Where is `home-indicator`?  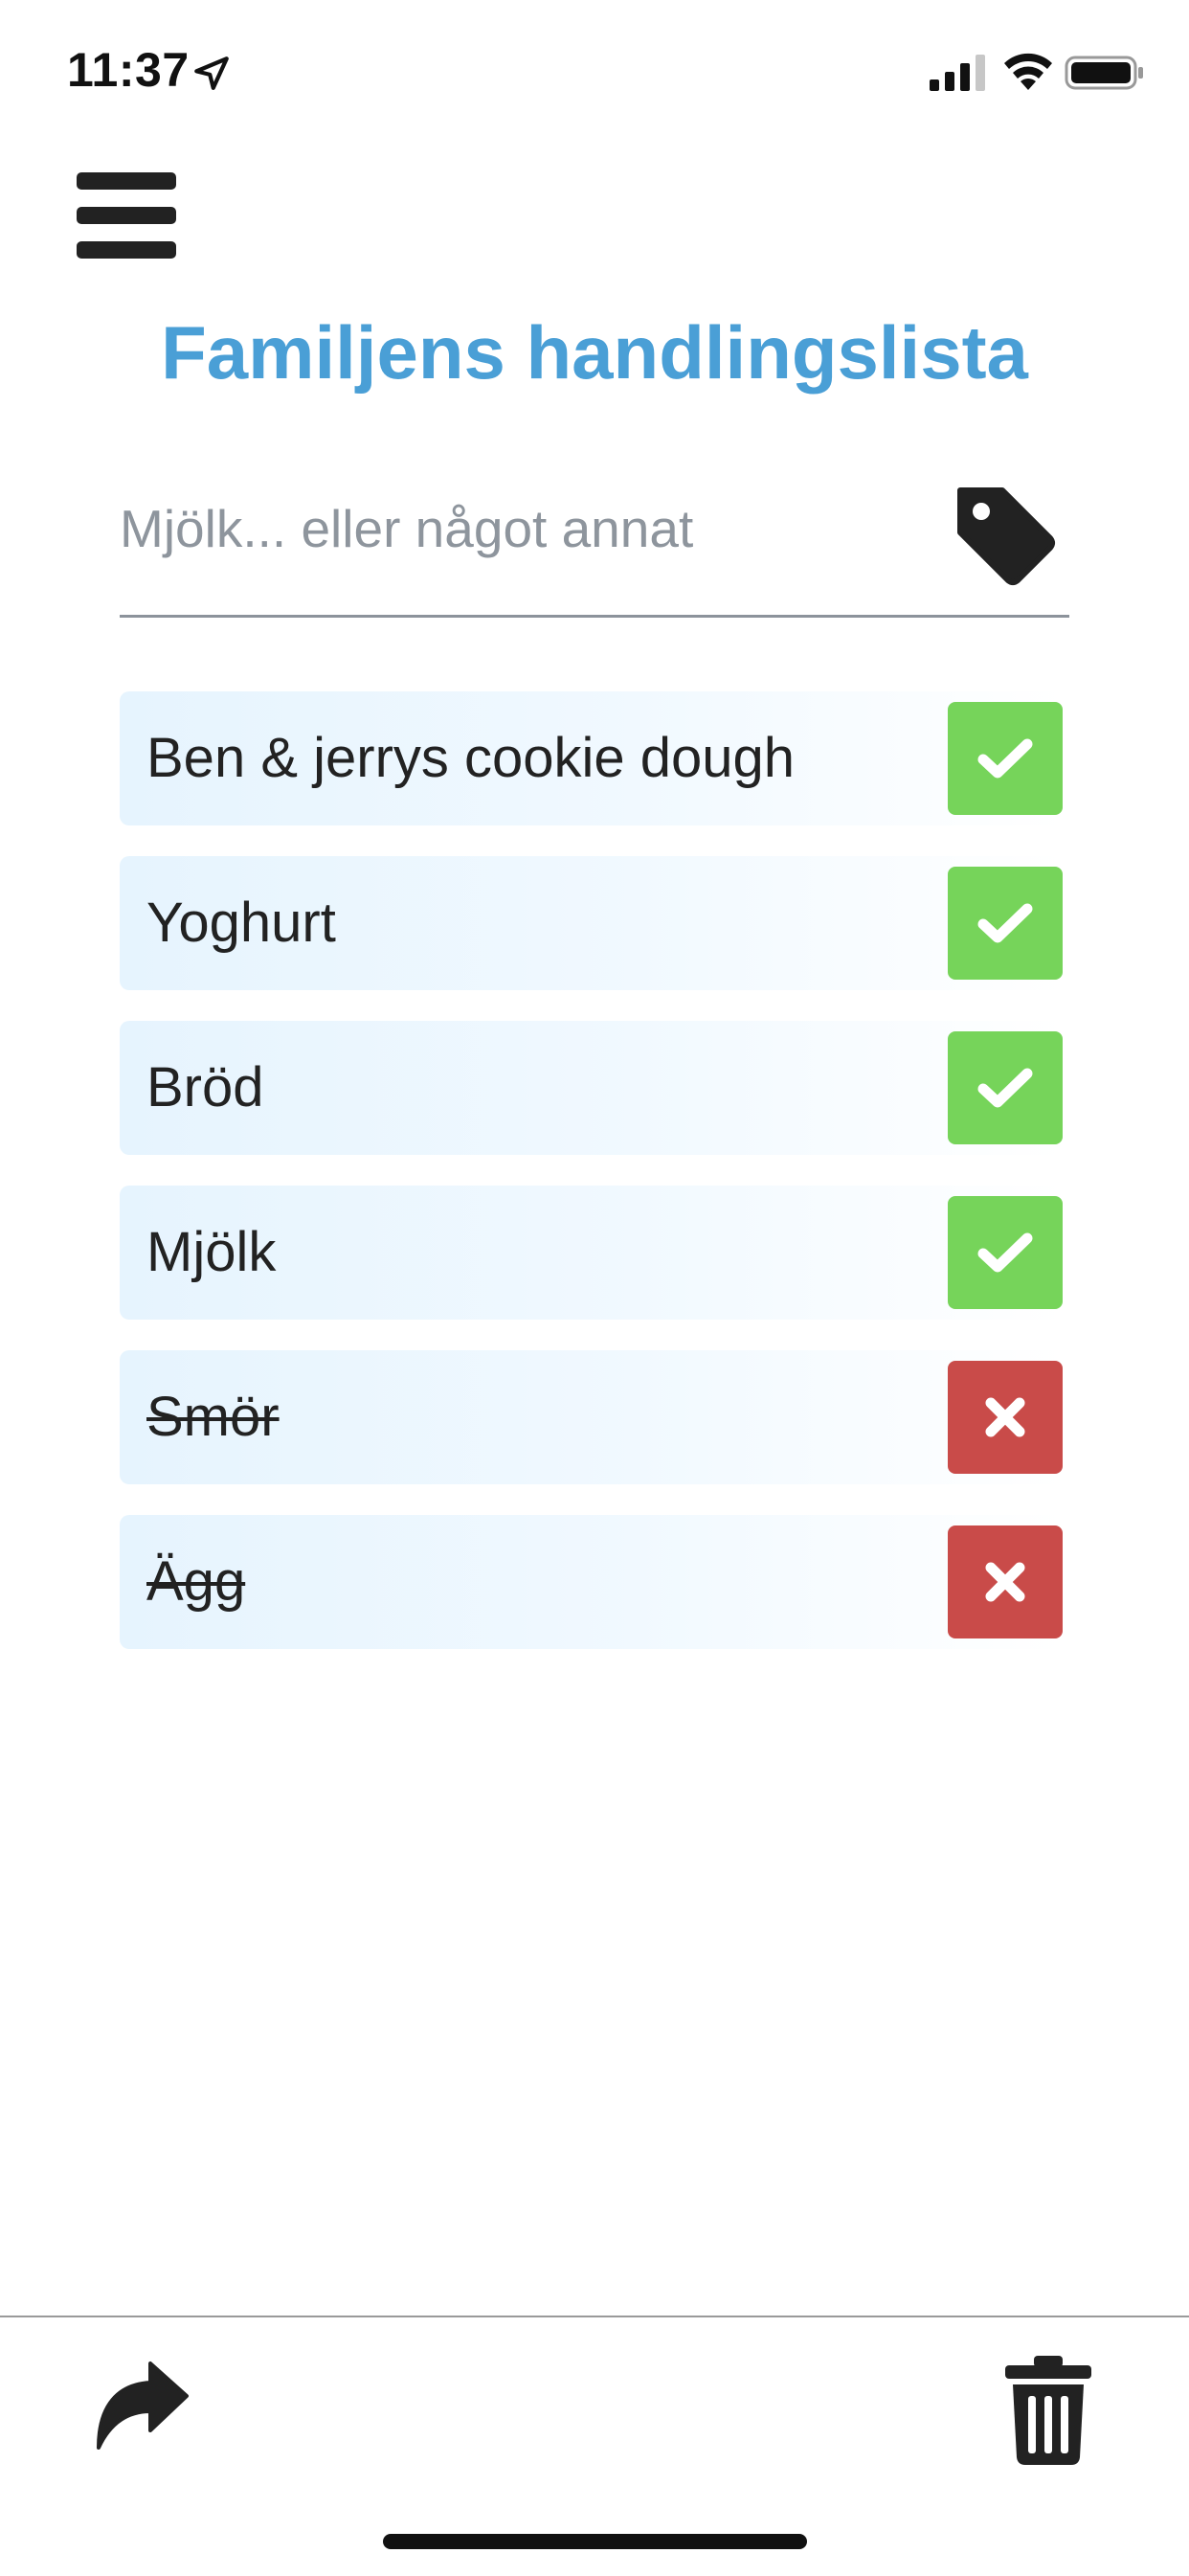 home-indicator is located at coordinates (595, 2541).